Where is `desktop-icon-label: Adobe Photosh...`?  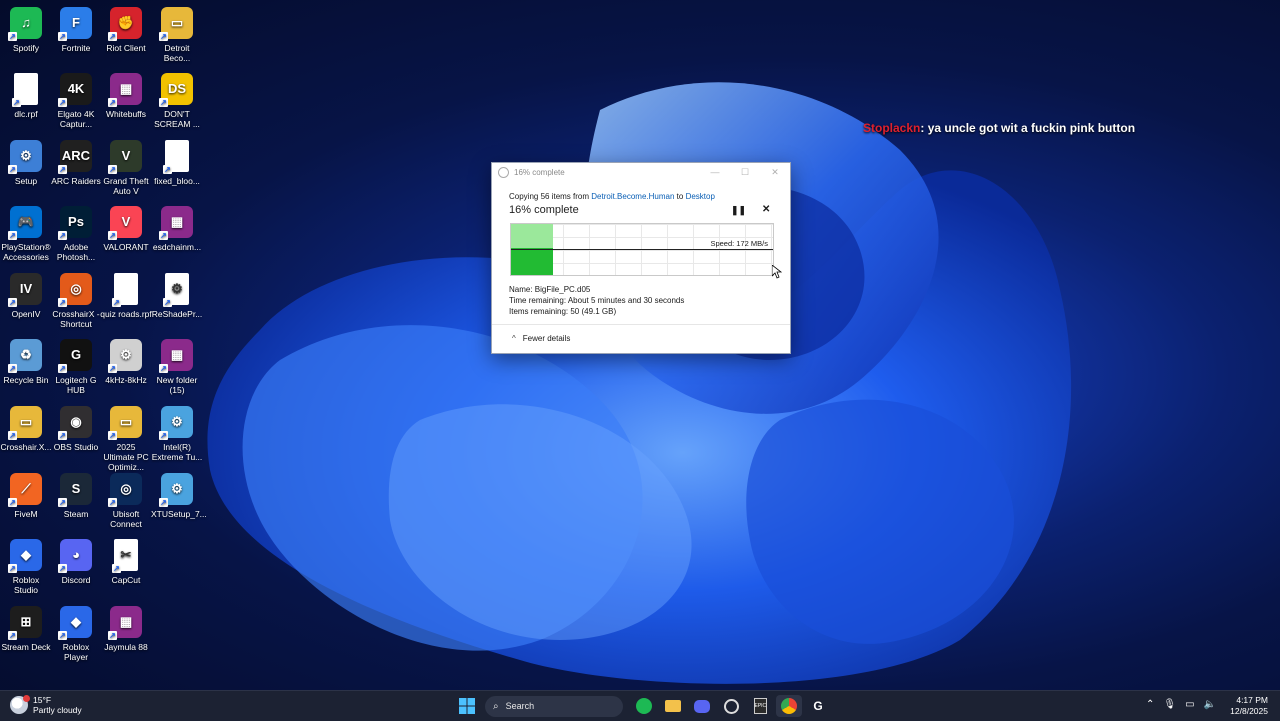
desktop-icon-label: Adobe Photosh... is located at coordinates (76, 252).